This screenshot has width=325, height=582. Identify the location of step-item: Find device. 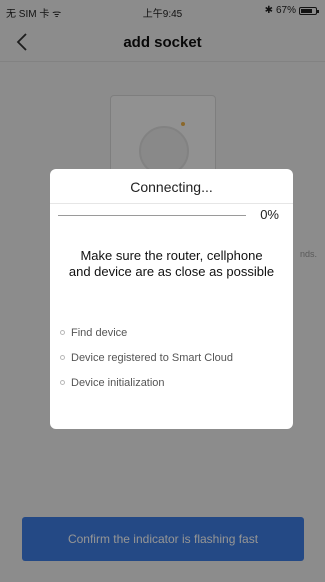
(171, 332).